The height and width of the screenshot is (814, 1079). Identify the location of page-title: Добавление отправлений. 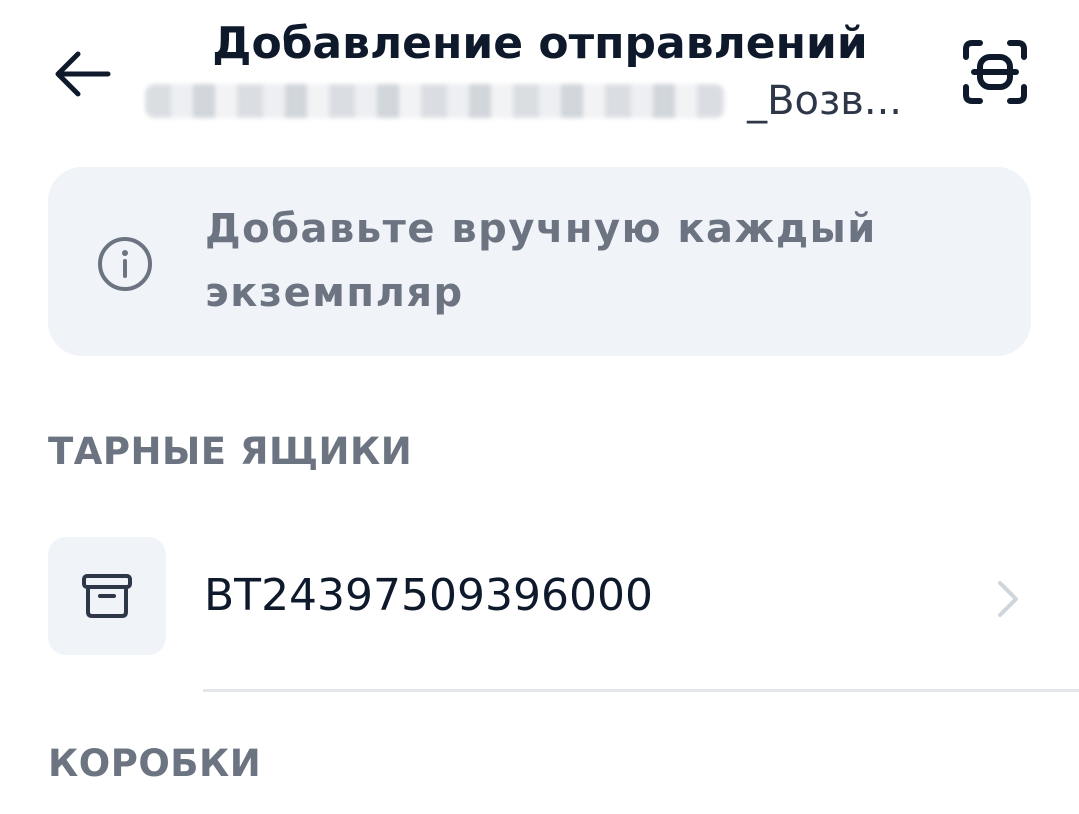
(540, 43).